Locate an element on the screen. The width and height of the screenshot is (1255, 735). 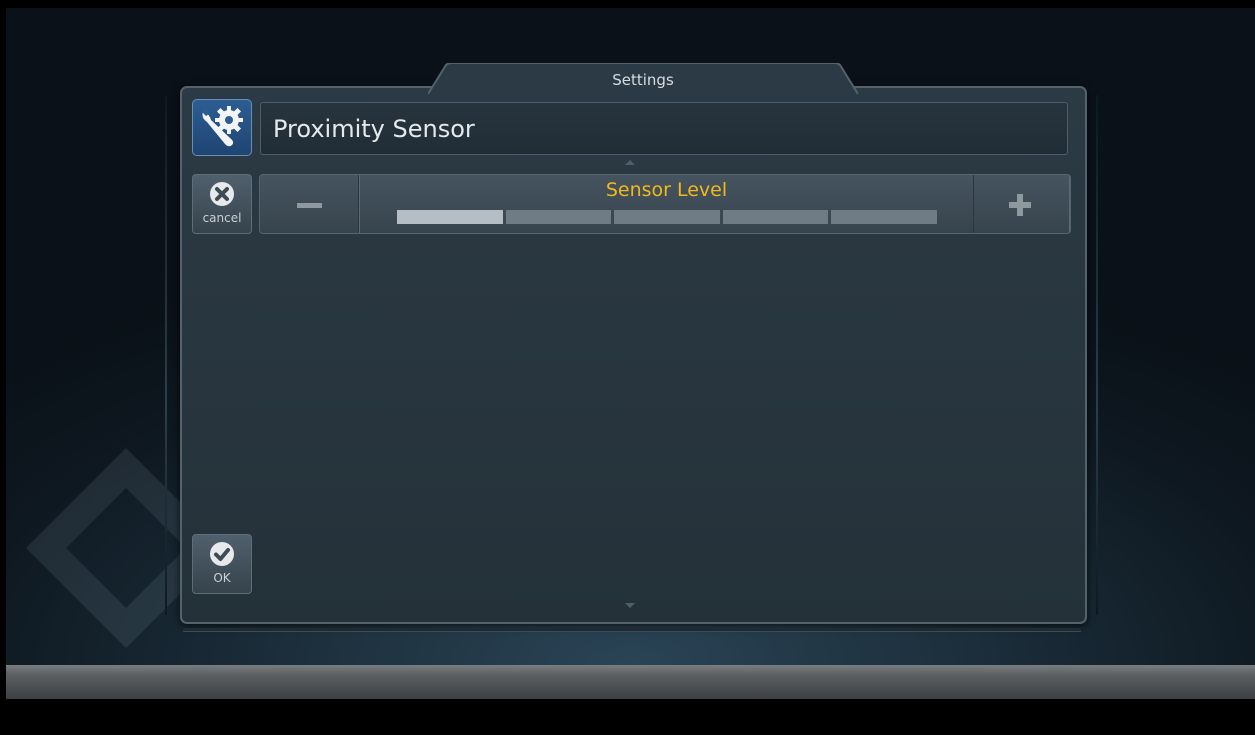
sensor-level-control: Sensor Level is located at coordinates (665, 204).